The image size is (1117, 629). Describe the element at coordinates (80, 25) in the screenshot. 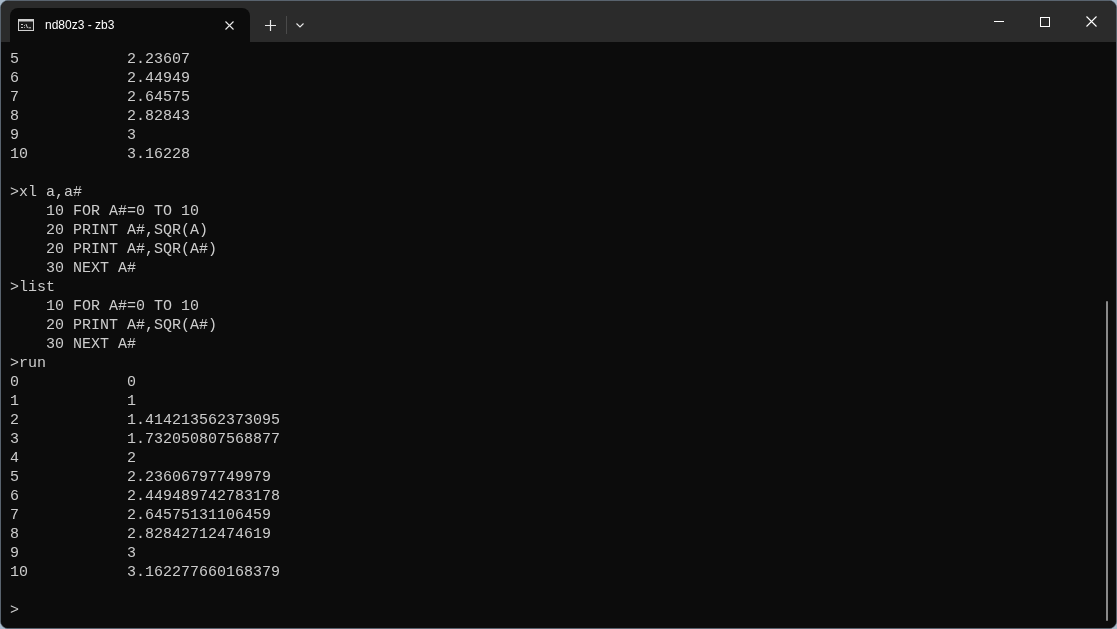

I see `tab-title: nd80z3 - zb3` at that location.